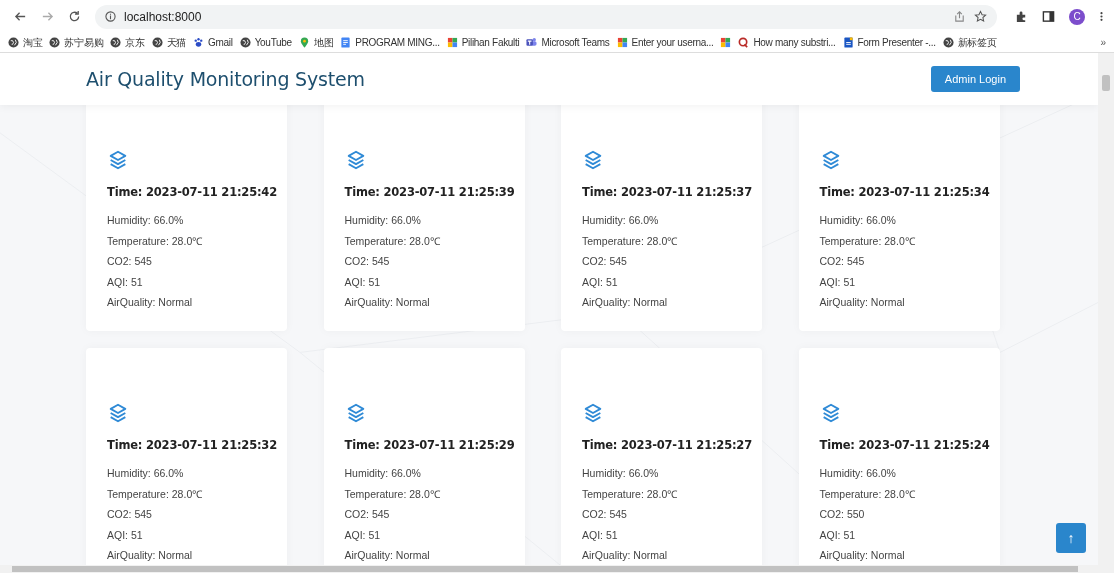  Describe the element at coordinates (192, 192) in the screenshot. I see `reading-time: Time: 2023-07-11 21:25:42` at that location.